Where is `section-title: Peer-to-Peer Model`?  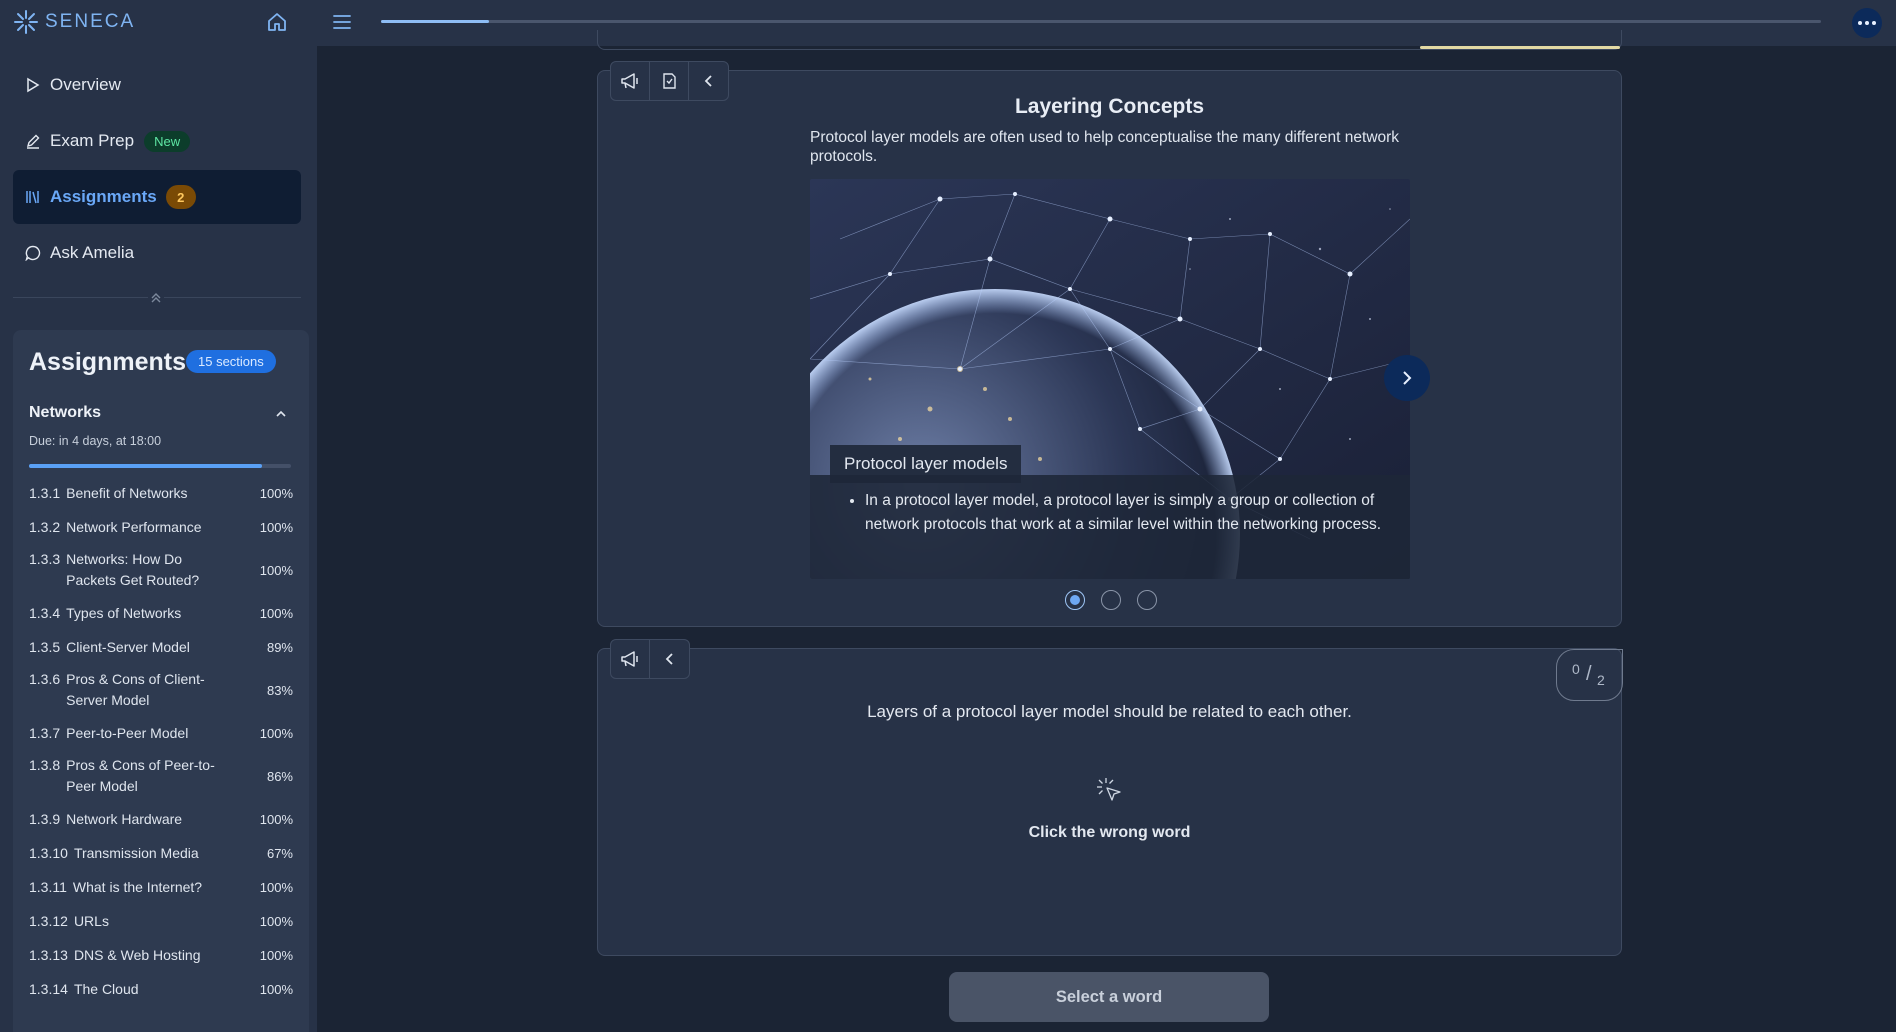
section-title: Peer-to-Peer Model is located at coordinates (127, 732).